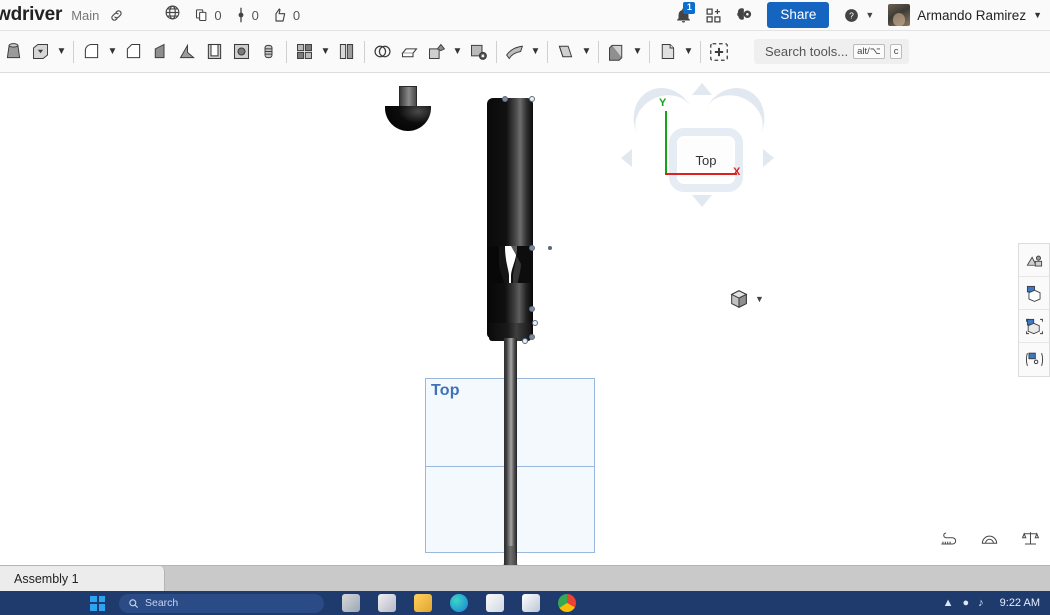 This screenshot has height=615, width=1050. I want to click on revolve-tool, so click(13, 52).